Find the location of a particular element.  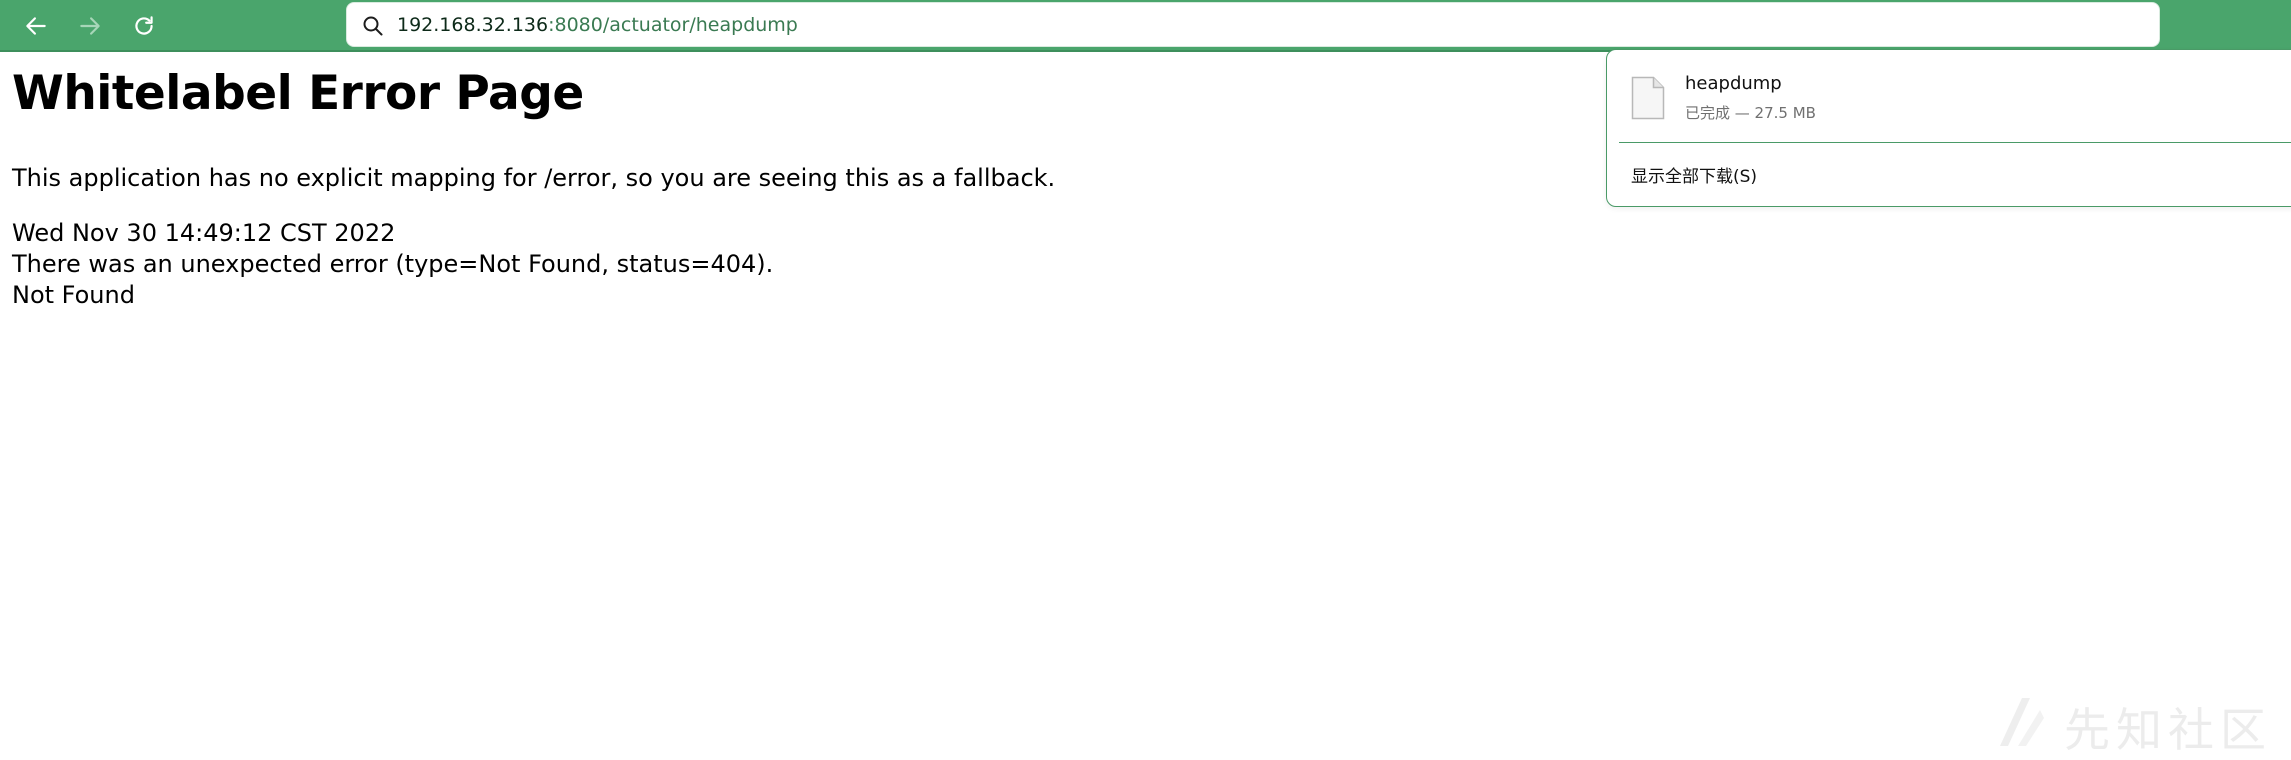

watermark: 先知社区 is located at coordinates (2140, 723).